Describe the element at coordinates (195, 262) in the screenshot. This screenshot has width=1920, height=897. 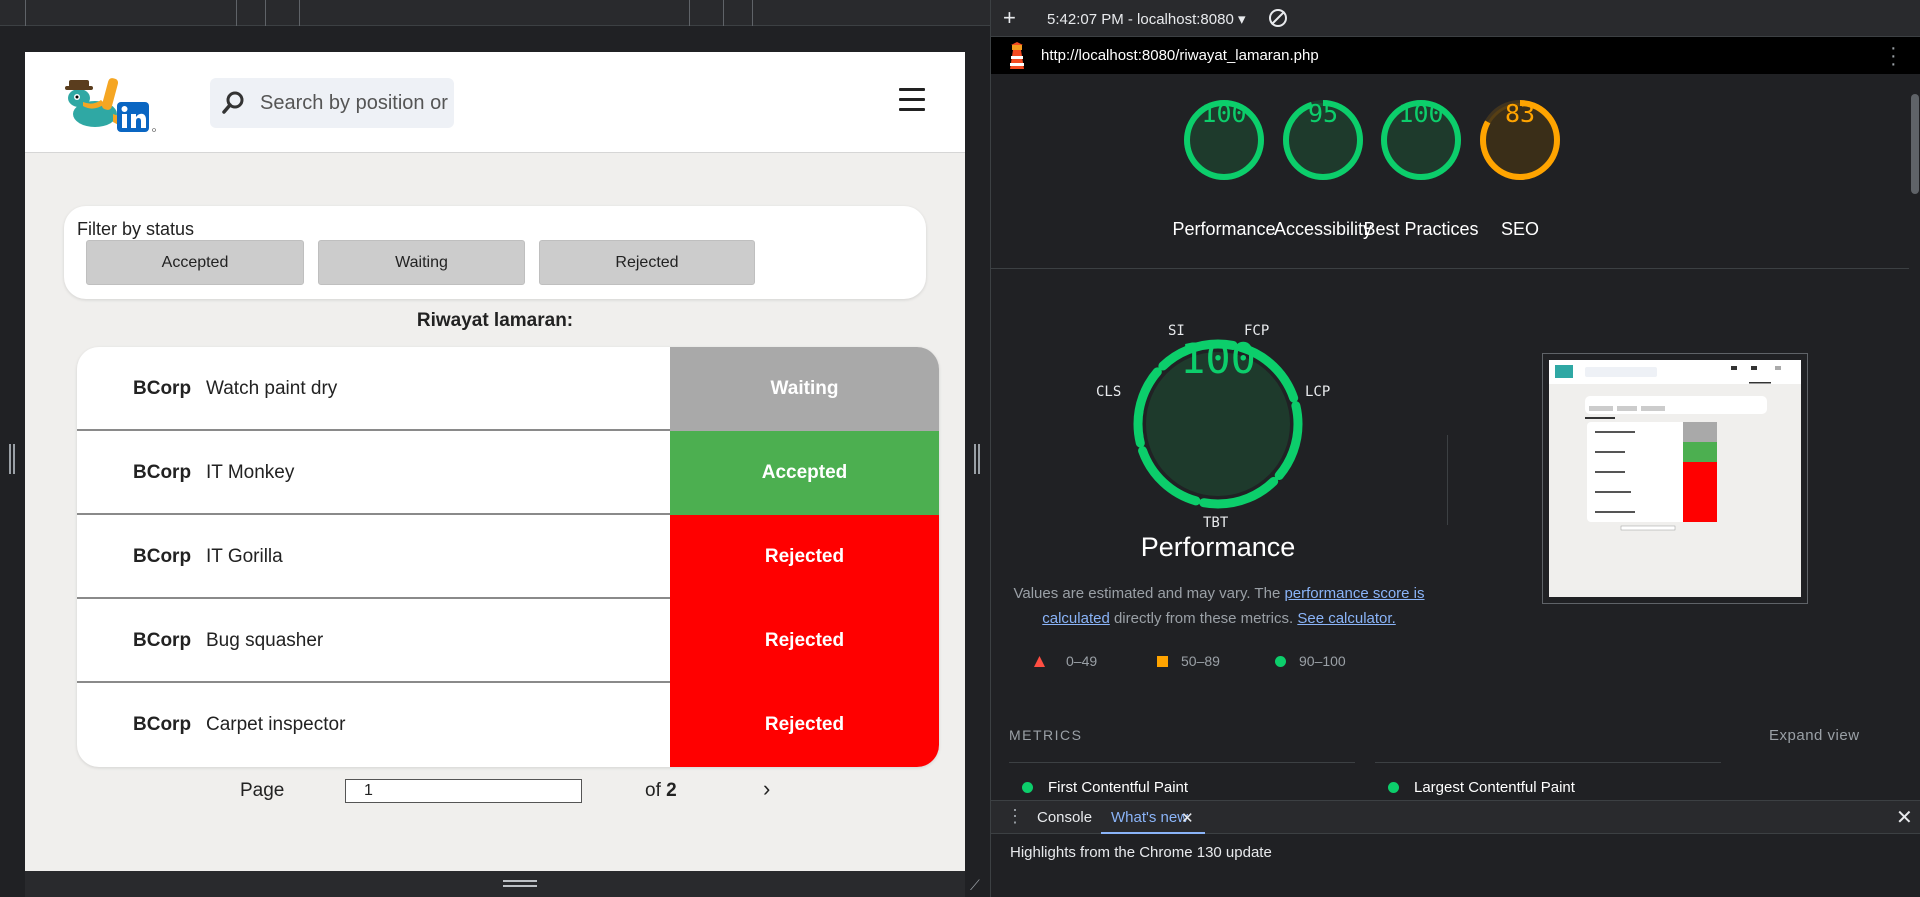
I see `filter-accepted-button: Accepted` at that location.